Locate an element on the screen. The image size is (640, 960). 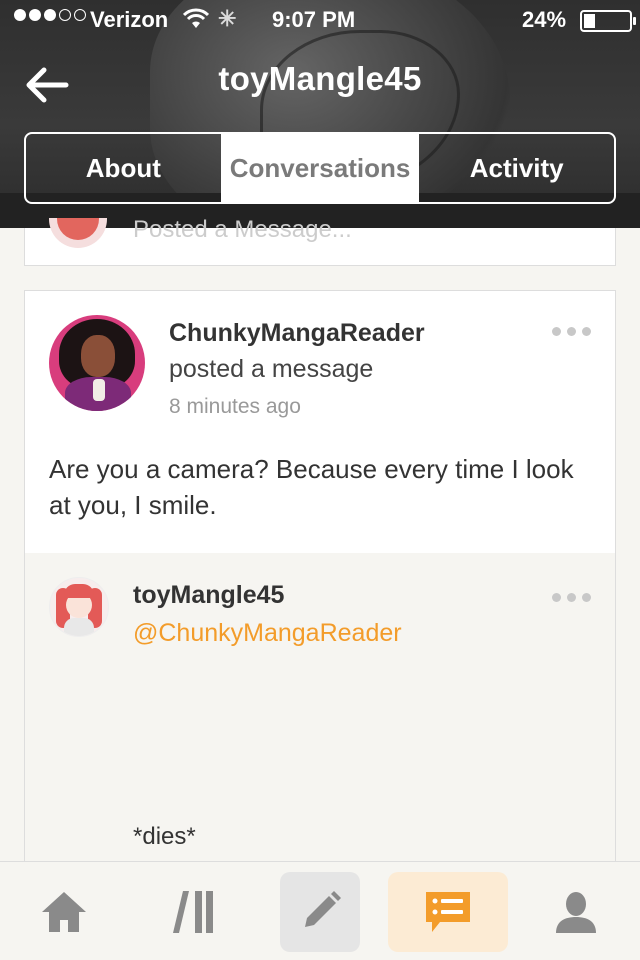
nav-profile is located at coordinates (576, 912).